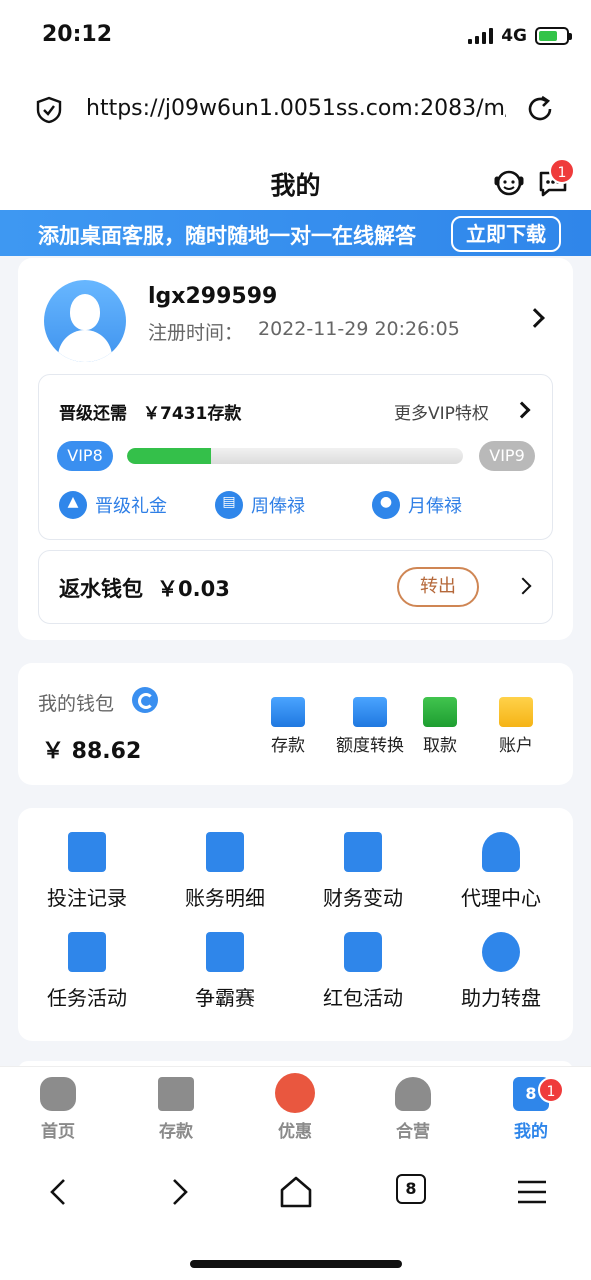 The height and width of the screenshot is (1280, 591). Describe the element at coordinates (295, 1093) in the screenshot. I see `gift-icon` at that location.